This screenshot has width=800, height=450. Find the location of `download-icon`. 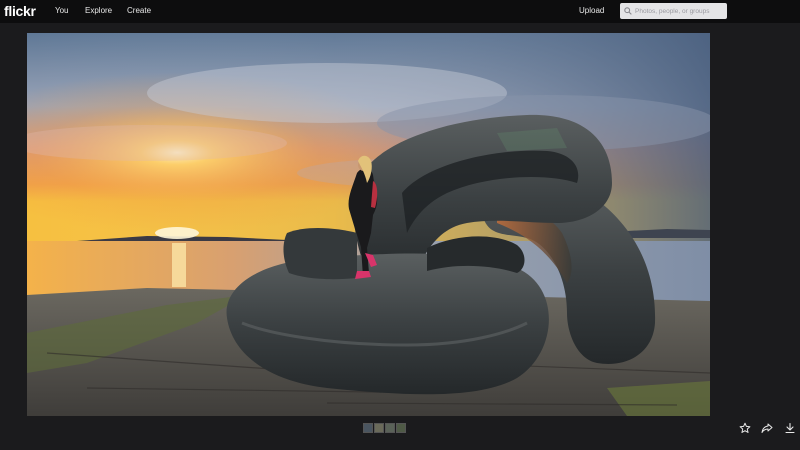

download-icon is located at coordinates (790, 428).